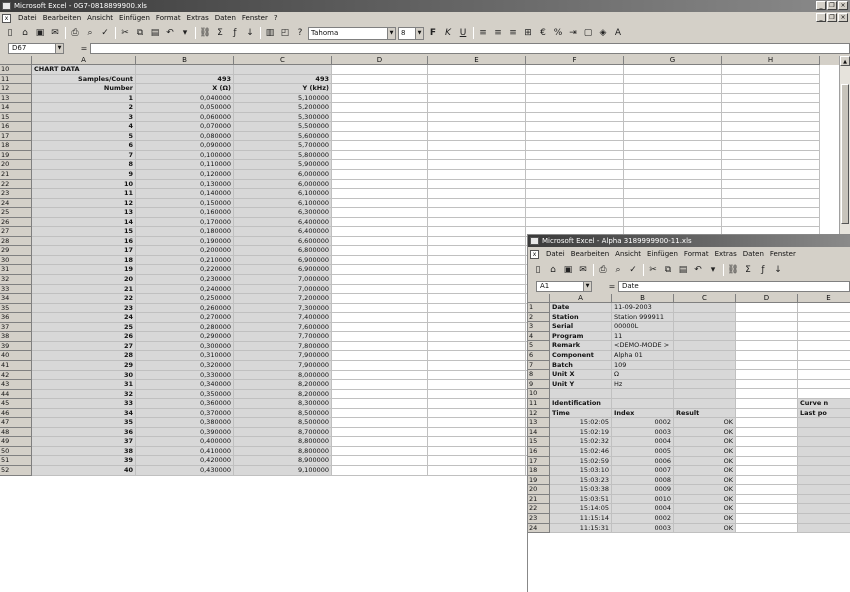 This screenshot has height=592, width=850. What do you see at coordinates (84, 79) in the screenshot?
I see `cell-a: Samples/Count` at bounding box center [84, 79].